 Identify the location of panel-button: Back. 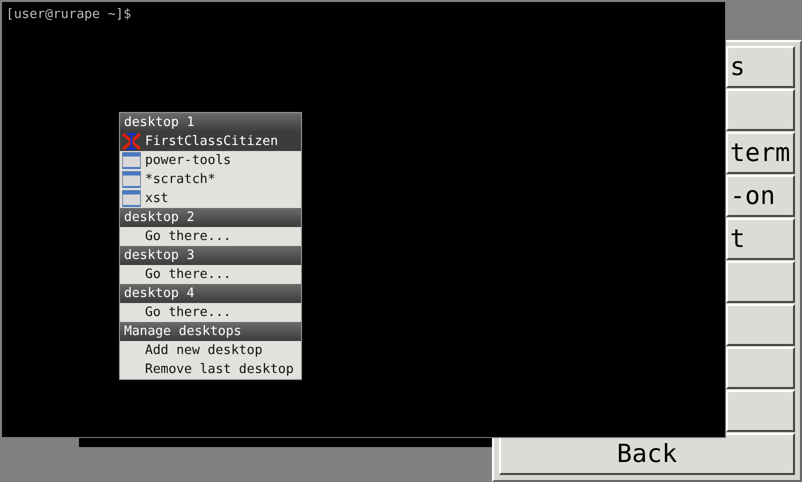
(647, 454).